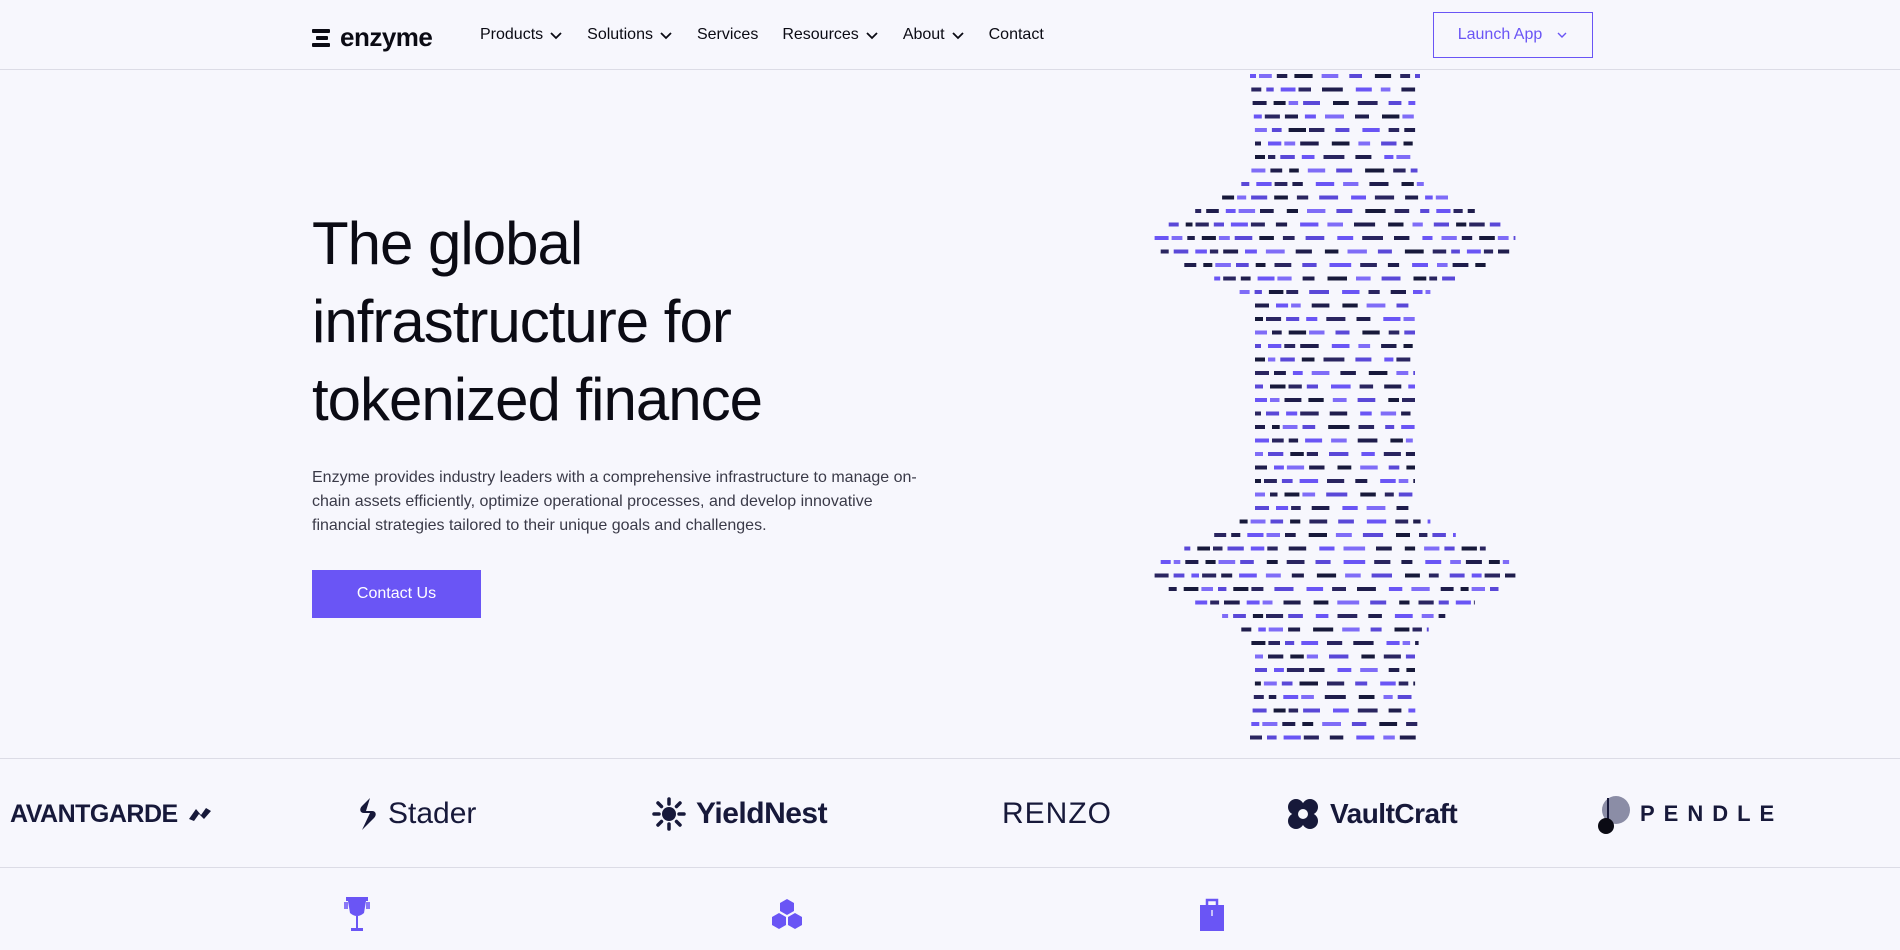  What do you see at coordinates (740, 814) in the screenshot?
I see `partner-logo-yieldnest: YieldNest` at bounding box center [740, 814].